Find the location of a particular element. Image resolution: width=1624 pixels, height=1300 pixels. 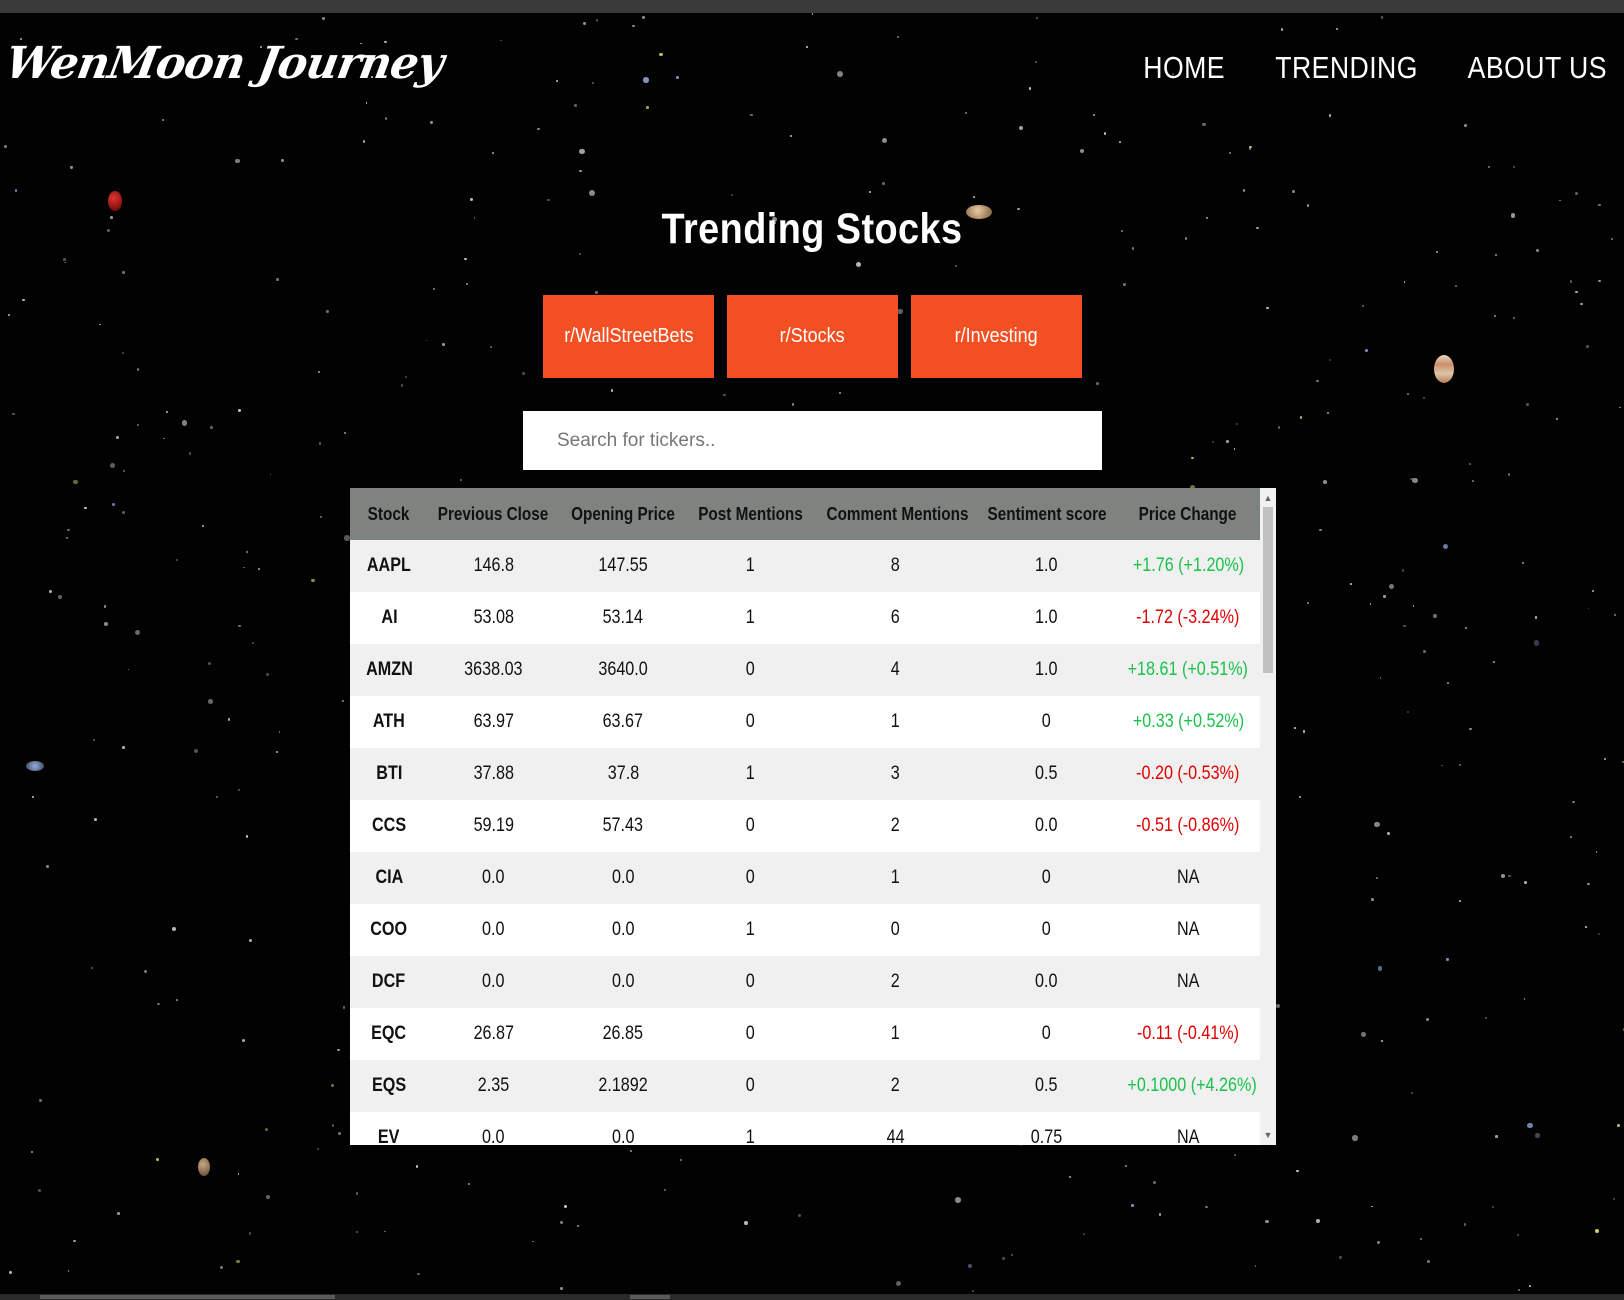

cell-comment-mentions: 2 is located at coordinates (895, 1085).